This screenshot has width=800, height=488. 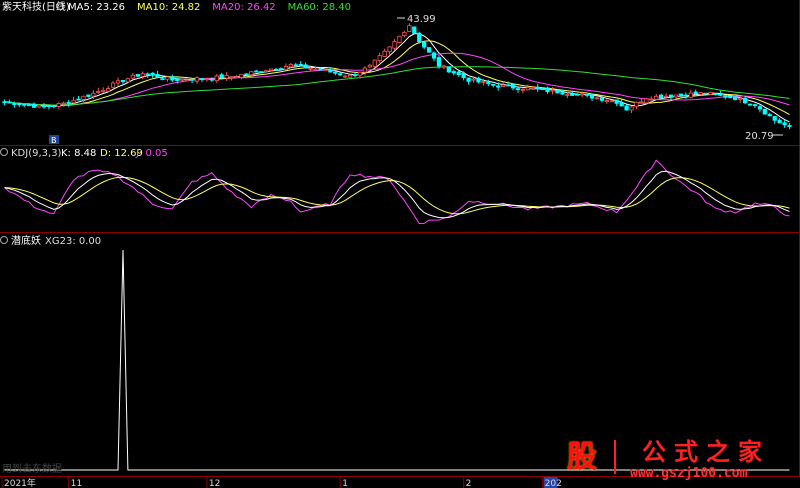 What do you see at coordinates (421, 19) in the screenshot?
I see `high-price-label: 43.99` at bounding box center [421, 19].